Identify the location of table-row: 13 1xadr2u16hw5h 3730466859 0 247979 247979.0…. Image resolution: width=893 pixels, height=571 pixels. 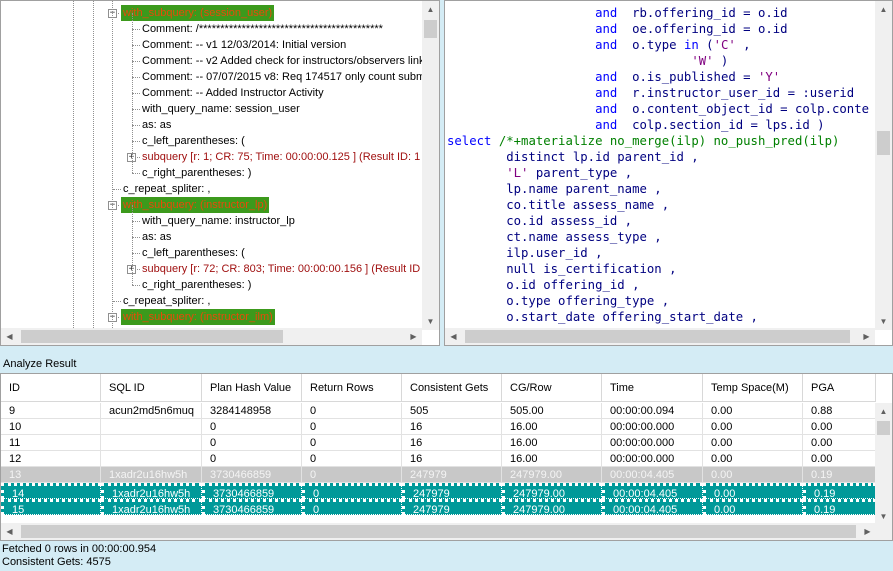
(438, 475).